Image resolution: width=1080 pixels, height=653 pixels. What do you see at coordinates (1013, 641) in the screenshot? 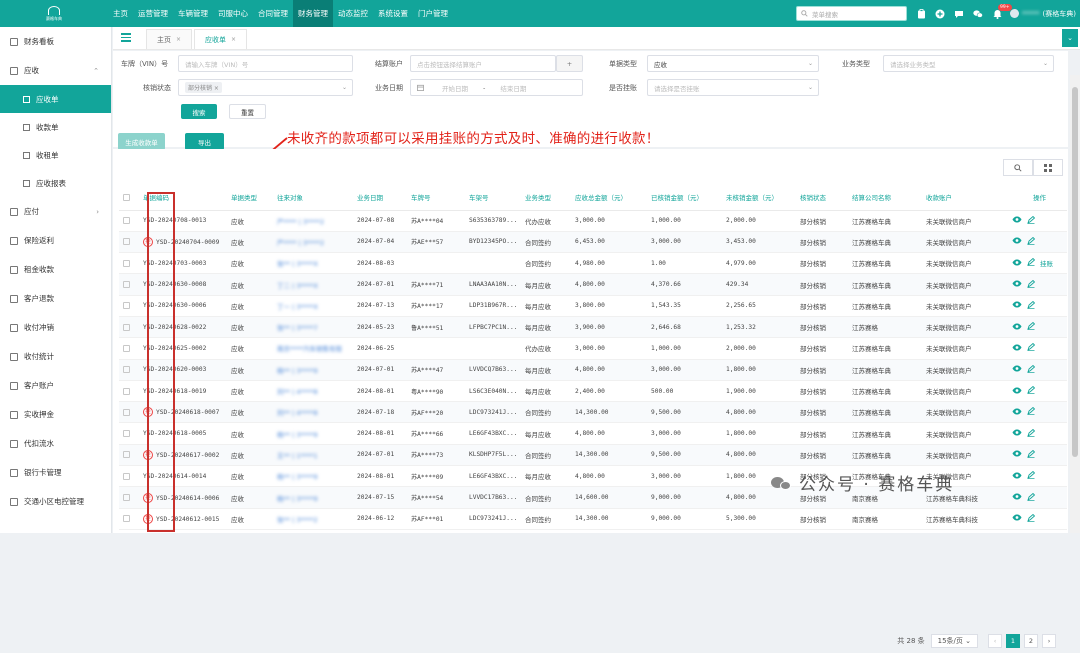
I see `page-button: 1` at bounding box center [1013, 641].